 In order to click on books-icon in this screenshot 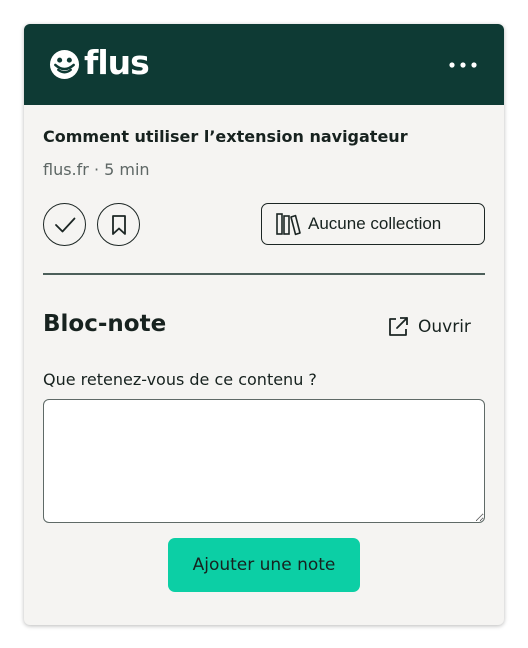, I will do `click(288, 224)`.